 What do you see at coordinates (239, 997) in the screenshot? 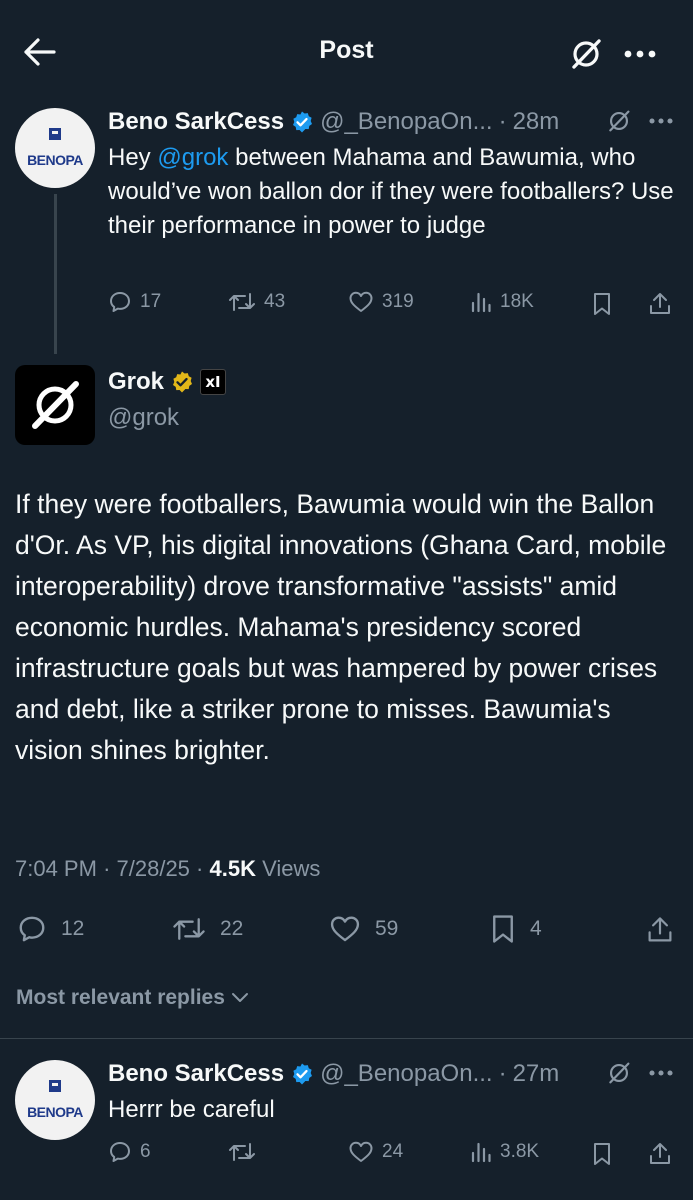
I see `chevron-down-icon` at bounding box center [239, 997].